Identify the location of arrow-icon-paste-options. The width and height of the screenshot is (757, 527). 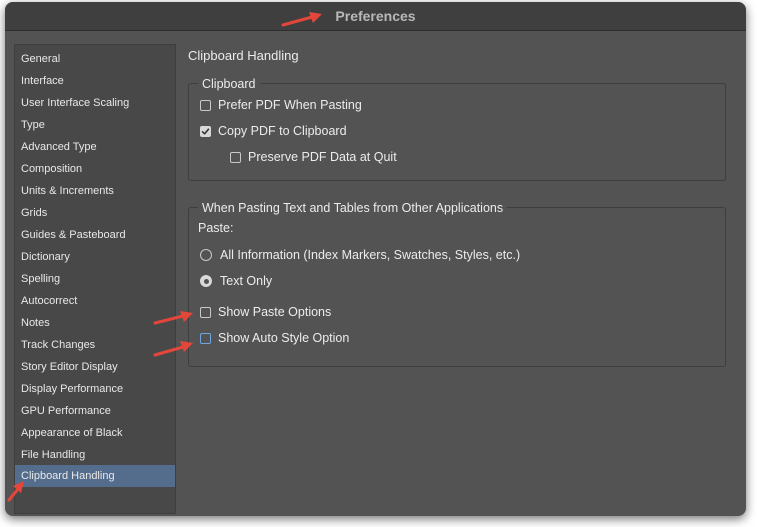
(173, 318).